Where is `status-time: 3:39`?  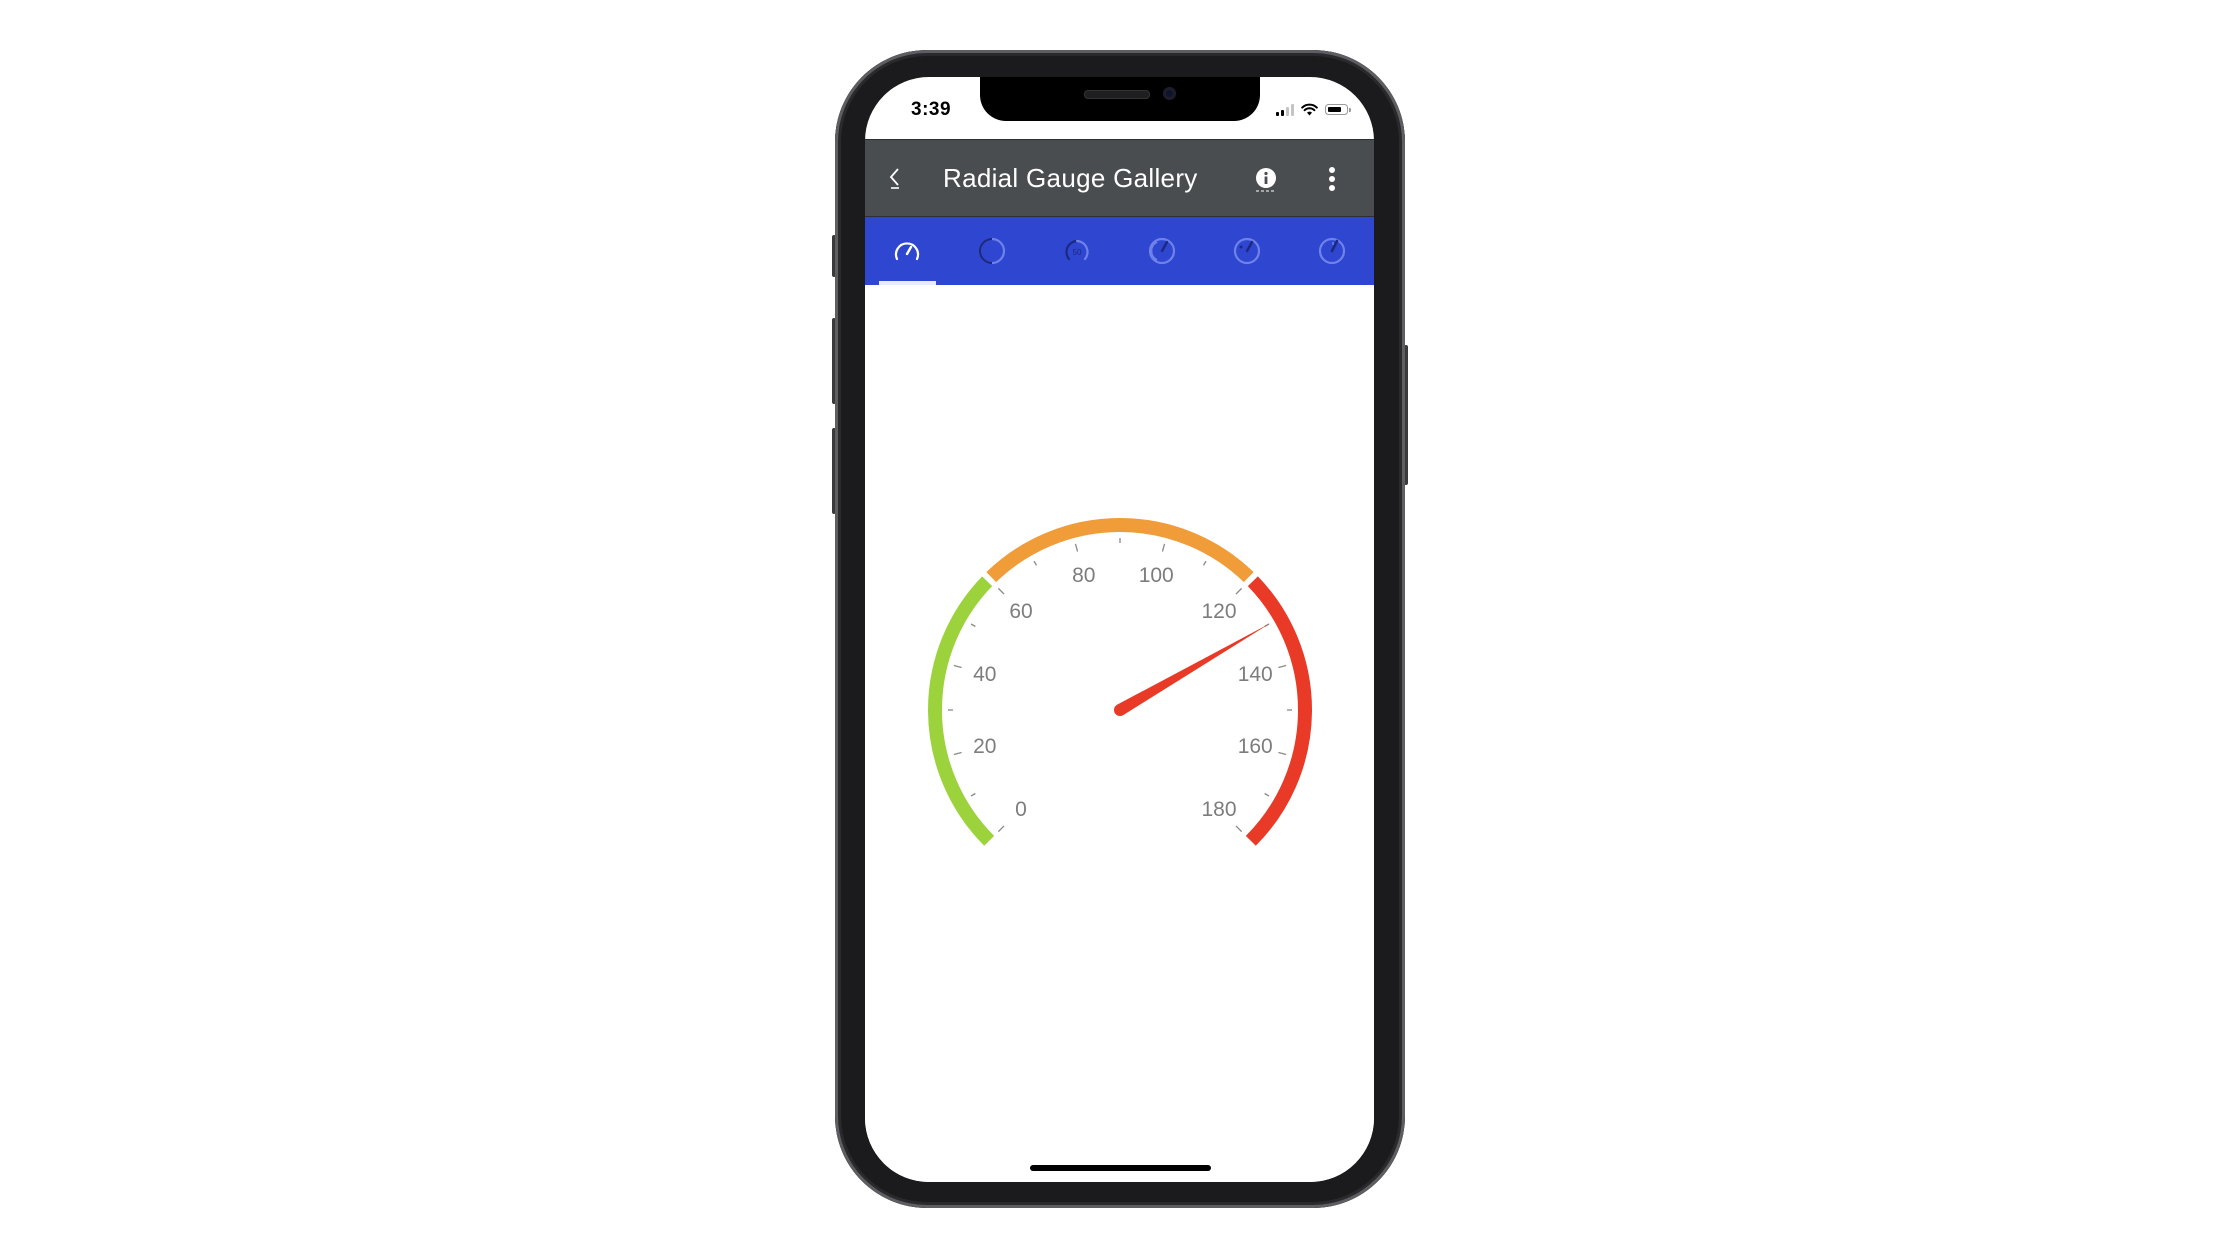
status-time: 3:39 is located at coordinates (931, 109).